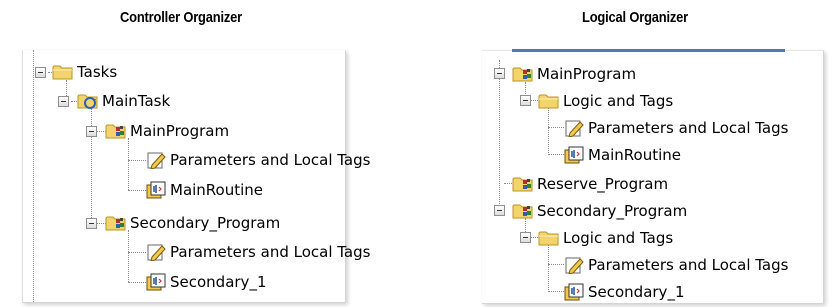  Describe the element at coordinates (40, 72) in the screenshot. I see `collapse-tasks-toggle` at that location.